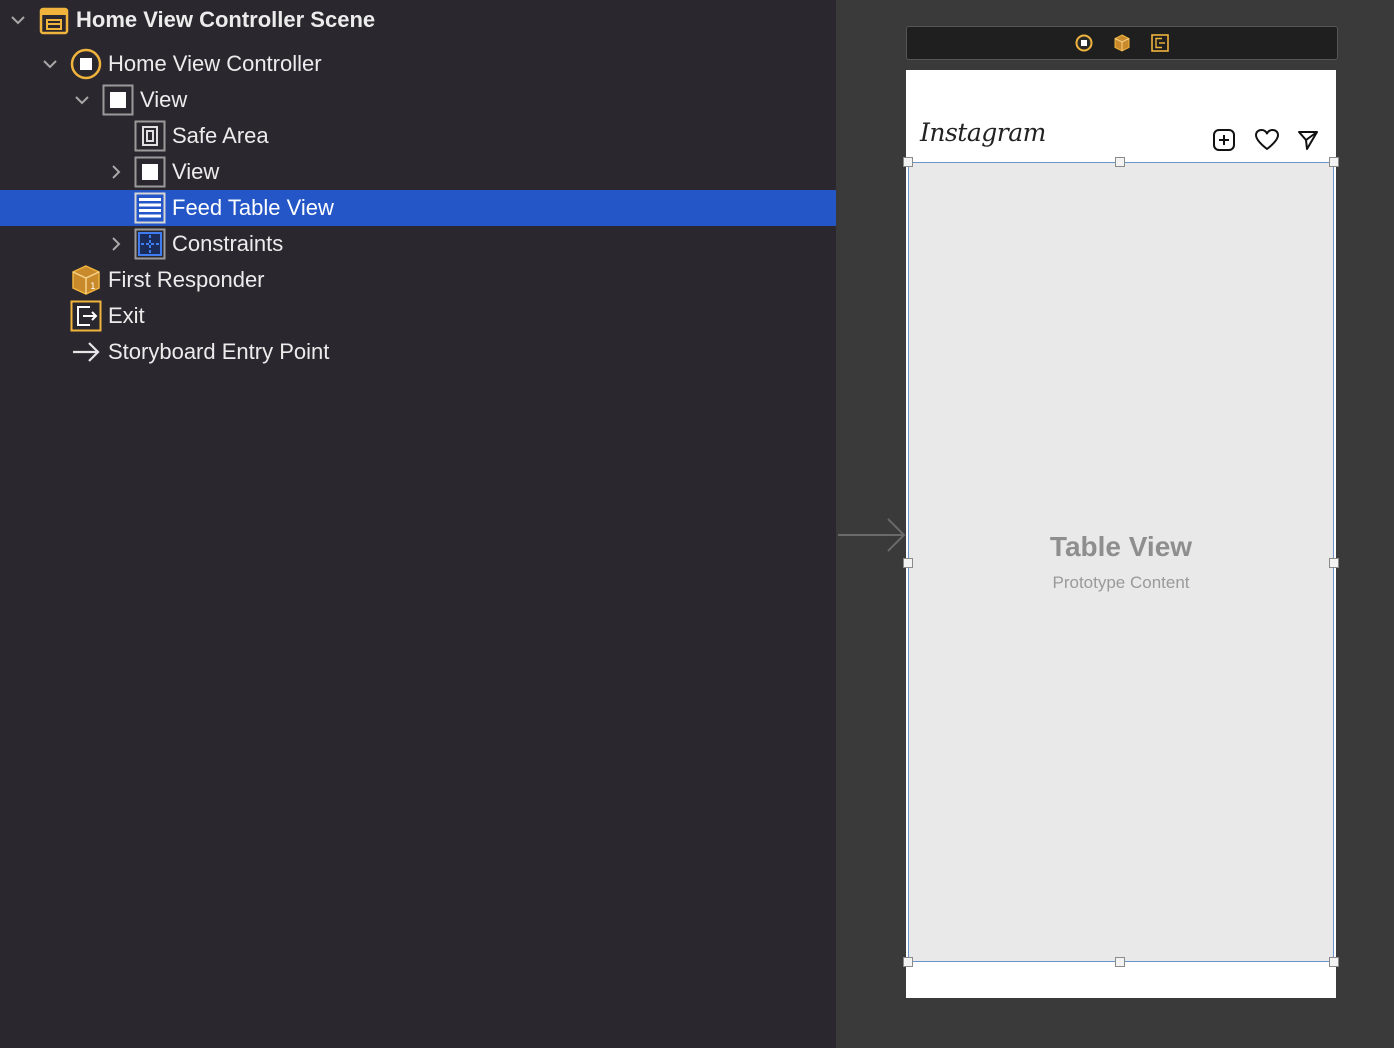  What do you see at coordinates (1334, 563) in the screenshot?
I see `resize-handle-right` at bounding box center [1334, 563].